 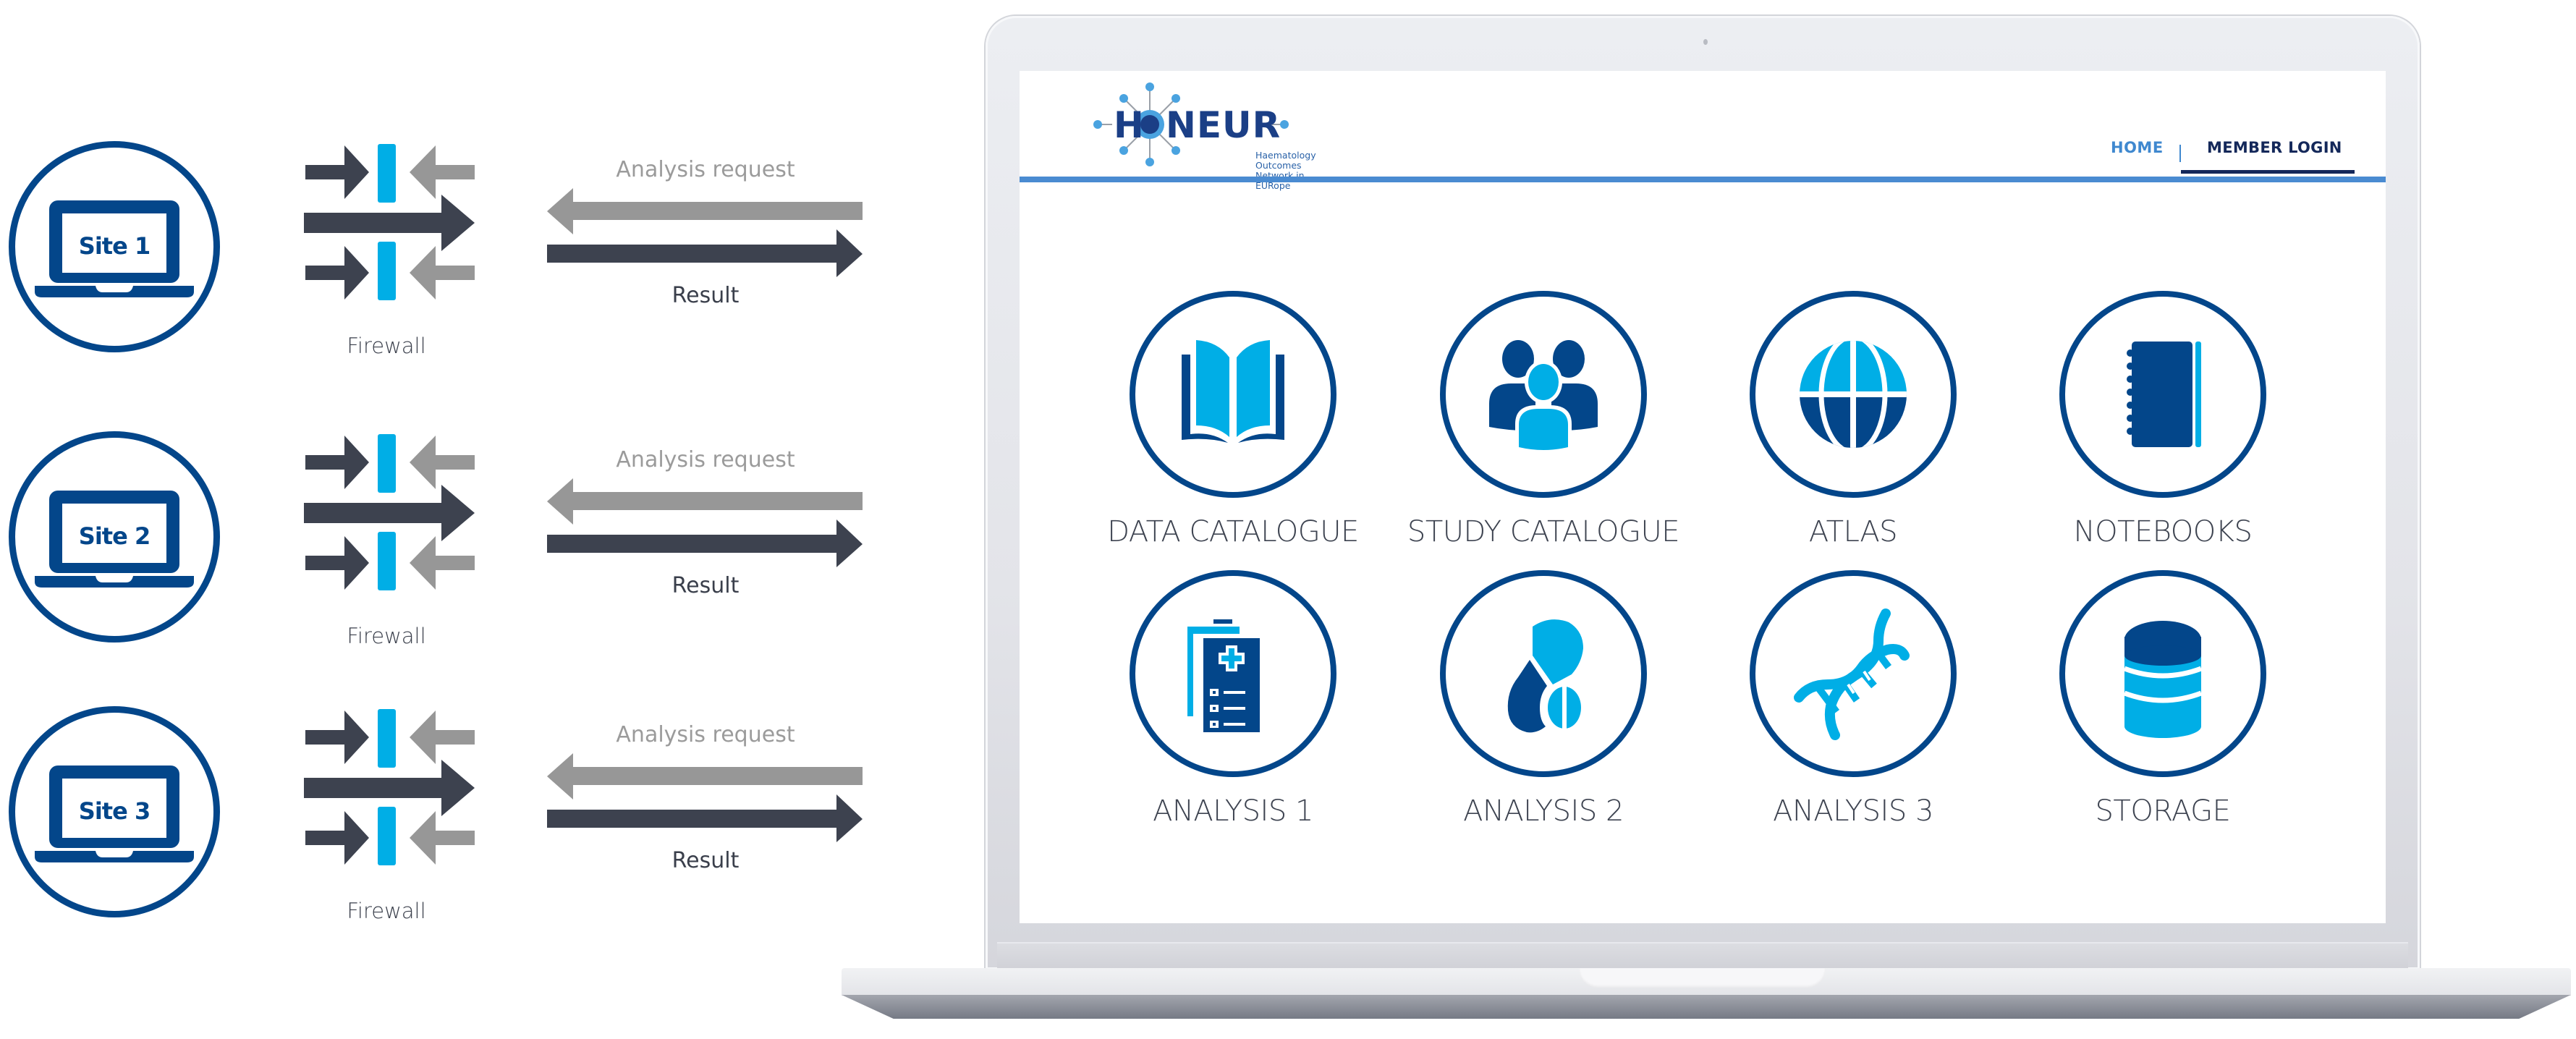 What do you see at coordinates (2137, 147) in the screenshot?
I see `nav-home-link: HOME` at bounding box center [2137, 147].